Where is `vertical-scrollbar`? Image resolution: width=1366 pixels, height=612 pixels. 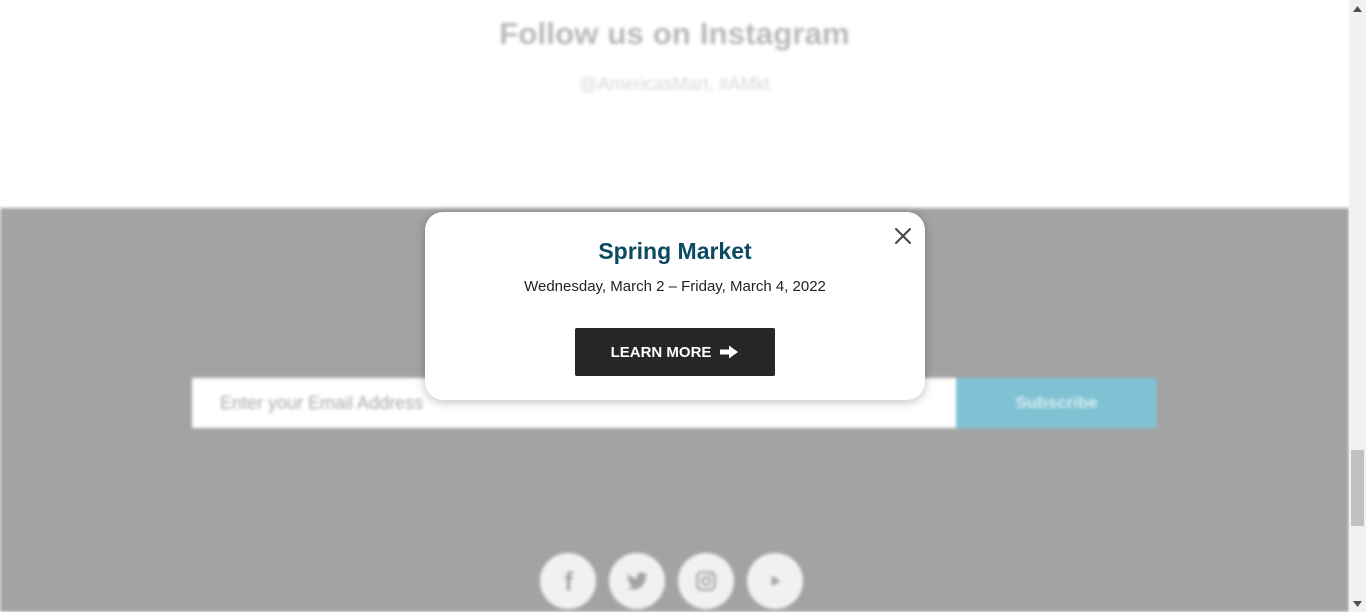
vertical-scrollbar is located at coordinates (1357, 306).